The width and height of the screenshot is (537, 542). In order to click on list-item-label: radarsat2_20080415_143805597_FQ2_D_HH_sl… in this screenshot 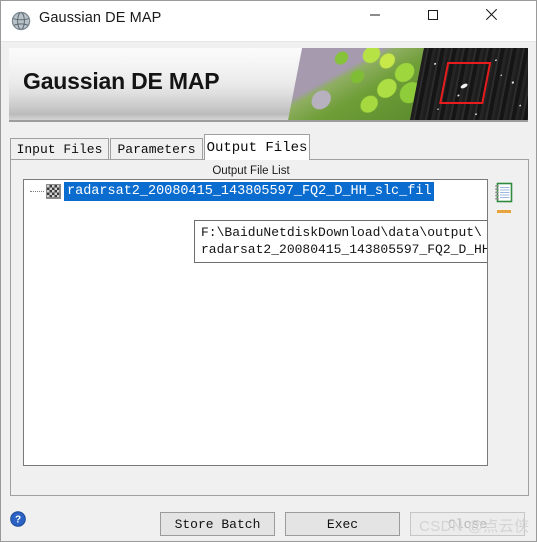, I will do `click(249, 191)`.